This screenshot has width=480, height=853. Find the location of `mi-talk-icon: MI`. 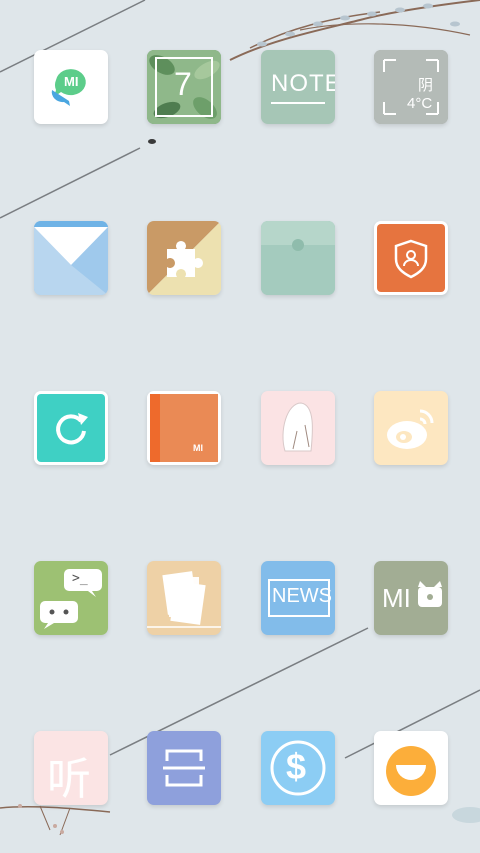

mi-talk-icon: MI is located at coordinates (71, 87).